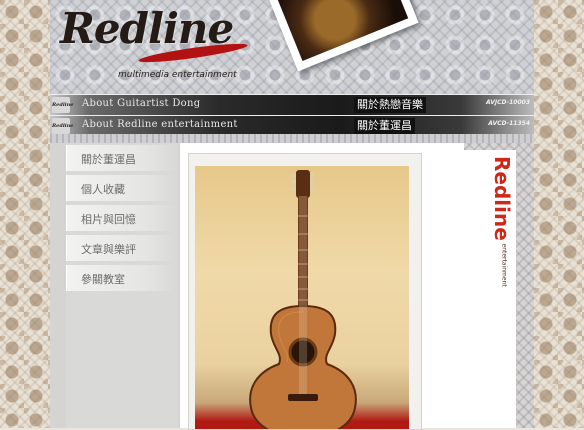 This screenshot has width=584, height=430. Describe the element at coordinates (504, 265) in the screenshot. I see `vertical-logo-sub: entertainment` at that location.